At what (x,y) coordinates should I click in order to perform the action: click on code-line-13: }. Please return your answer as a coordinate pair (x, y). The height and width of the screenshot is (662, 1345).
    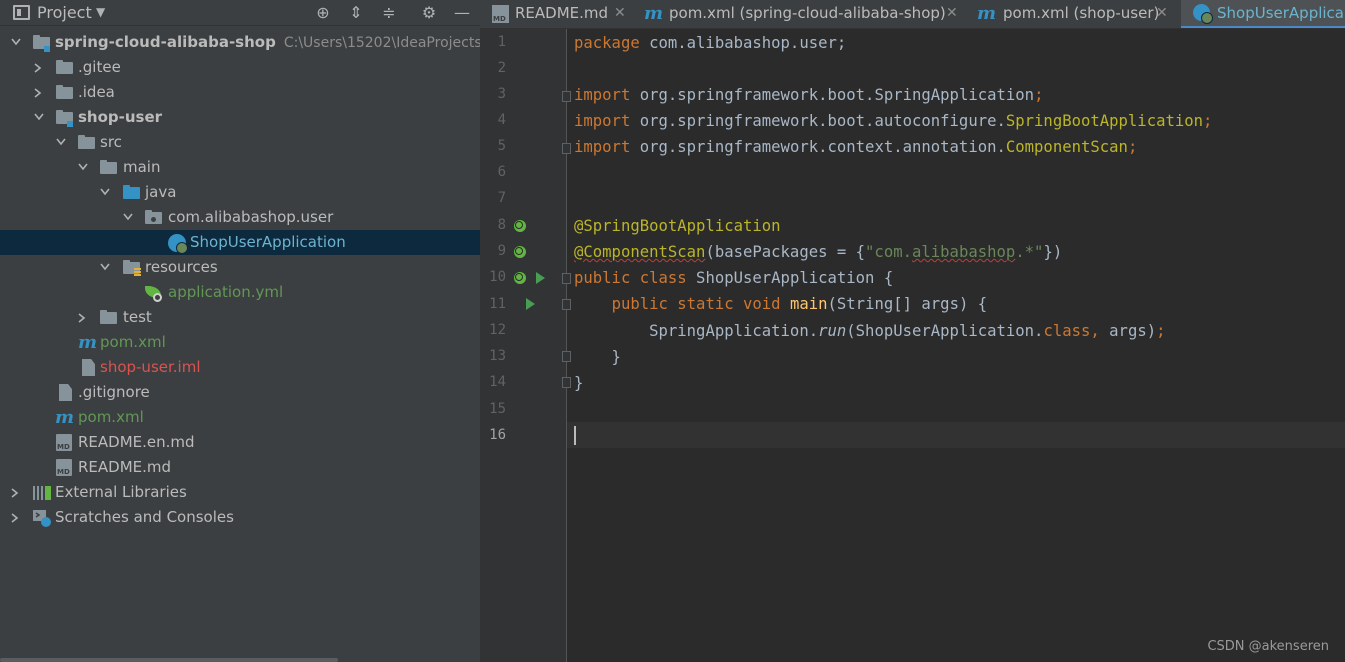
    Looking at the image, I should click on (597, 357).